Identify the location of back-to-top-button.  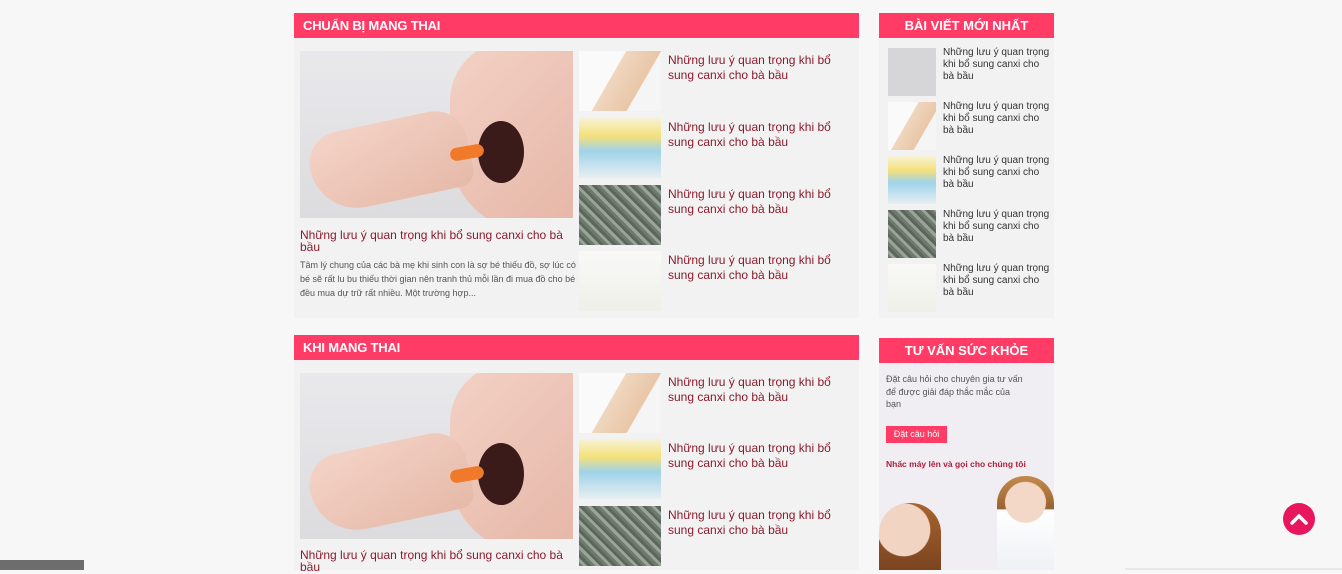
(1299, 519).